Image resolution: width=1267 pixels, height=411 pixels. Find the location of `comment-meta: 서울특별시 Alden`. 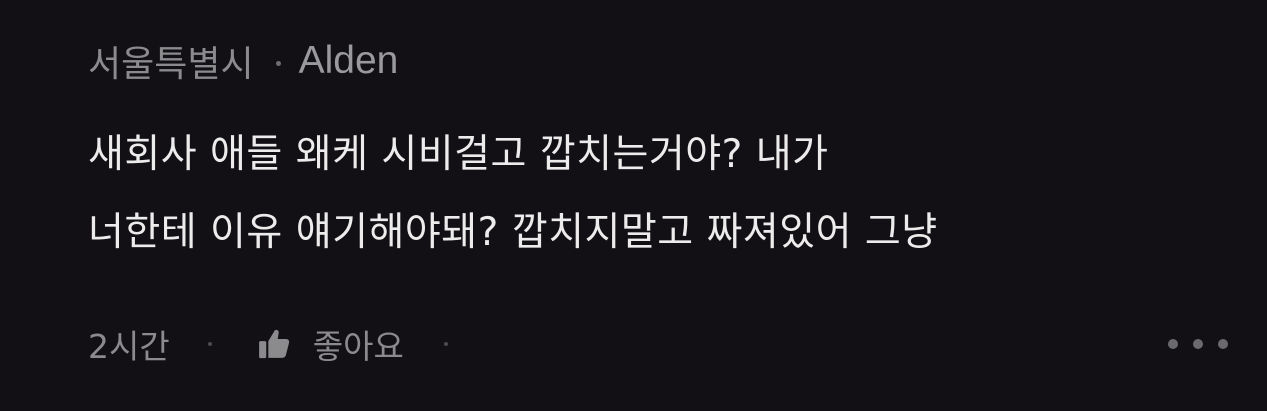

comment-meta: 서울특별시 Alden is located at coordinates (243, 61).